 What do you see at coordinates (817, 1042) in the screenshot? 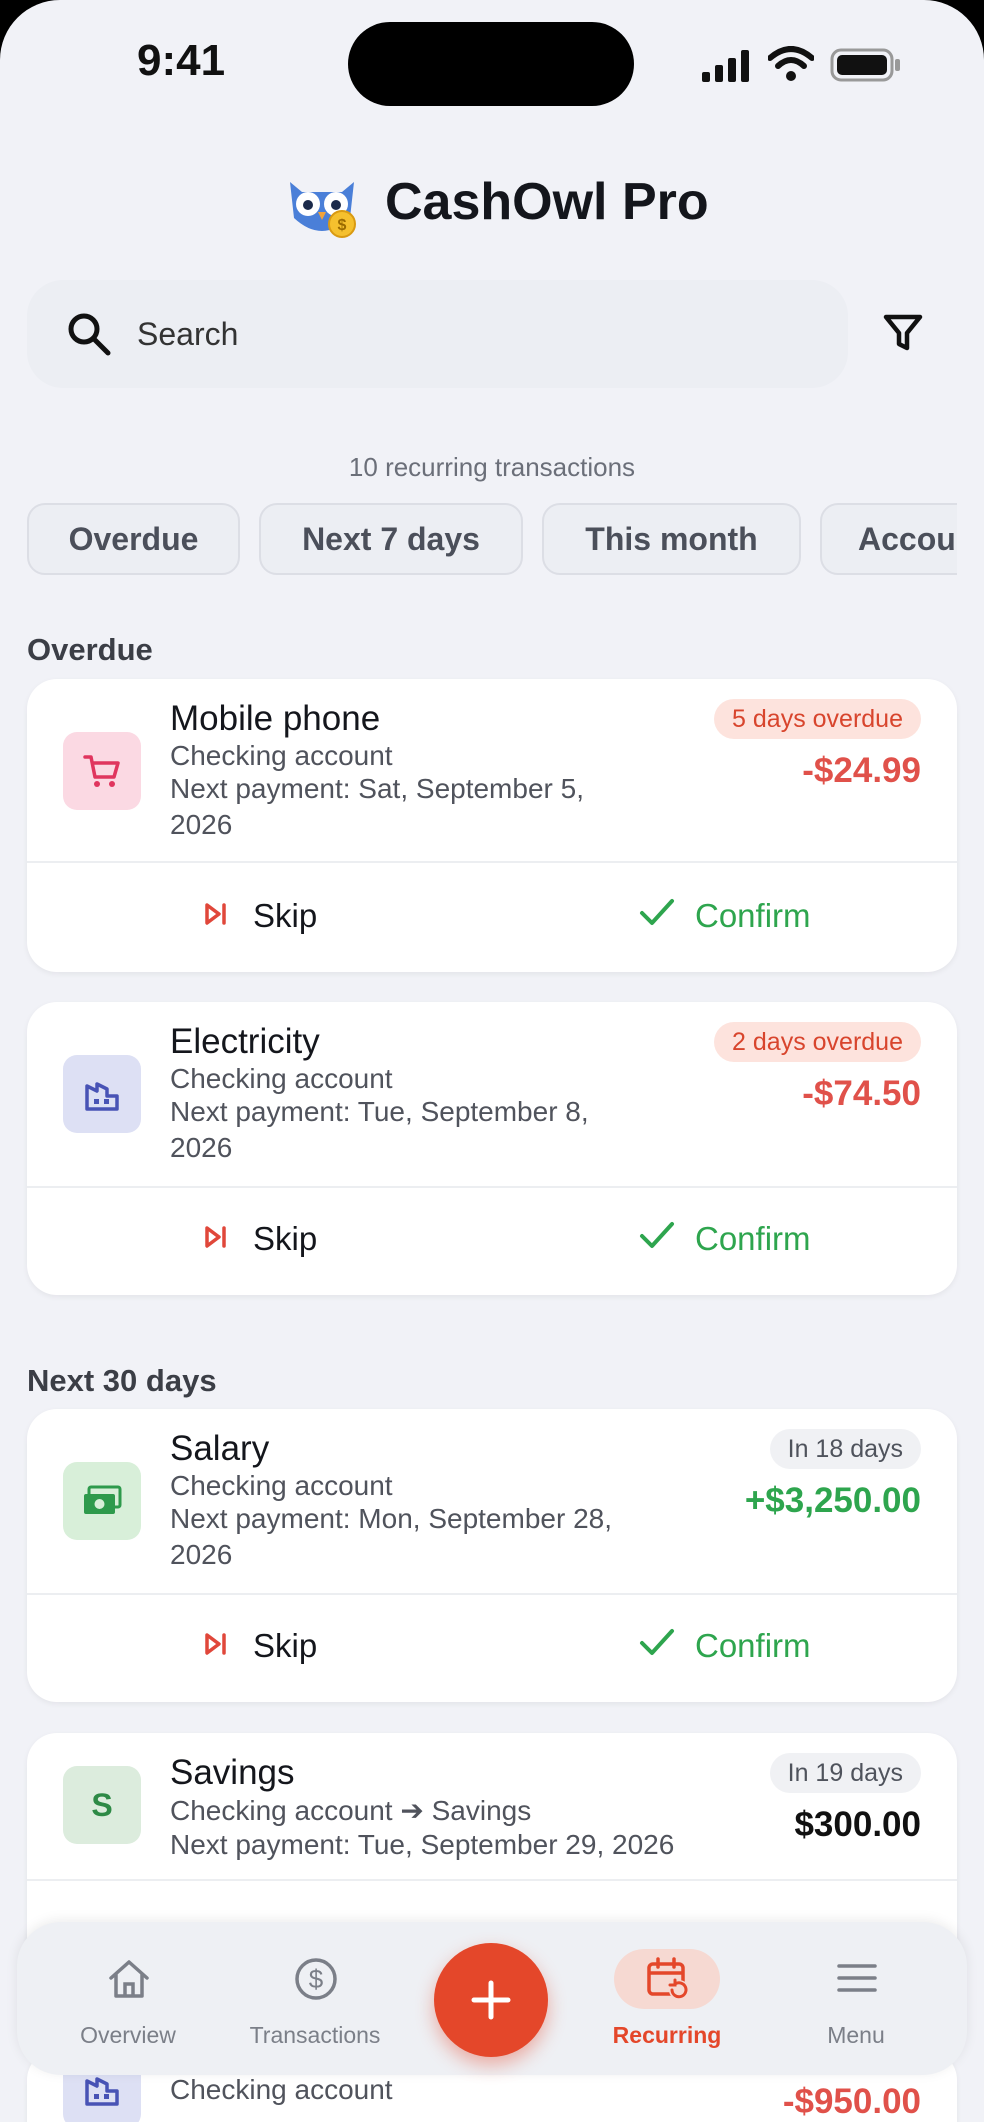
I see `status-badge: 2 days overdue` at bounding box center [817, 1042].